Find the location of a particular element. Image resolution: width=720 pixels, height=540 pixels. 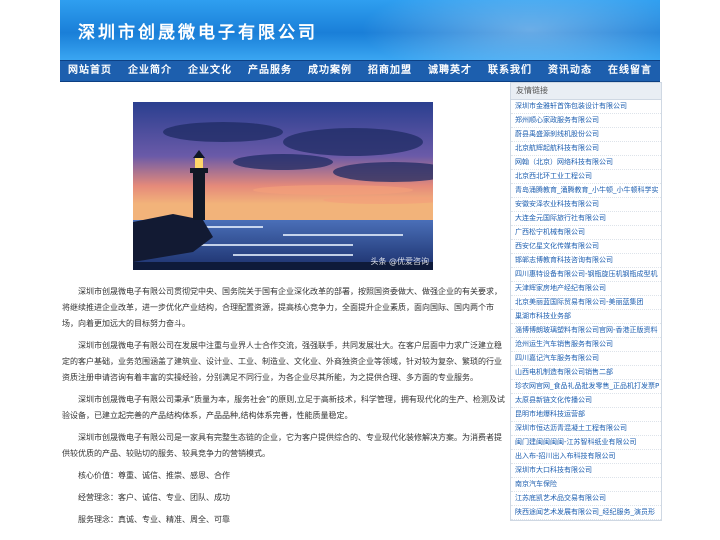

friend-link: 江苏底凯艺术品交易有限公司 is located at coordinates (586, 499).